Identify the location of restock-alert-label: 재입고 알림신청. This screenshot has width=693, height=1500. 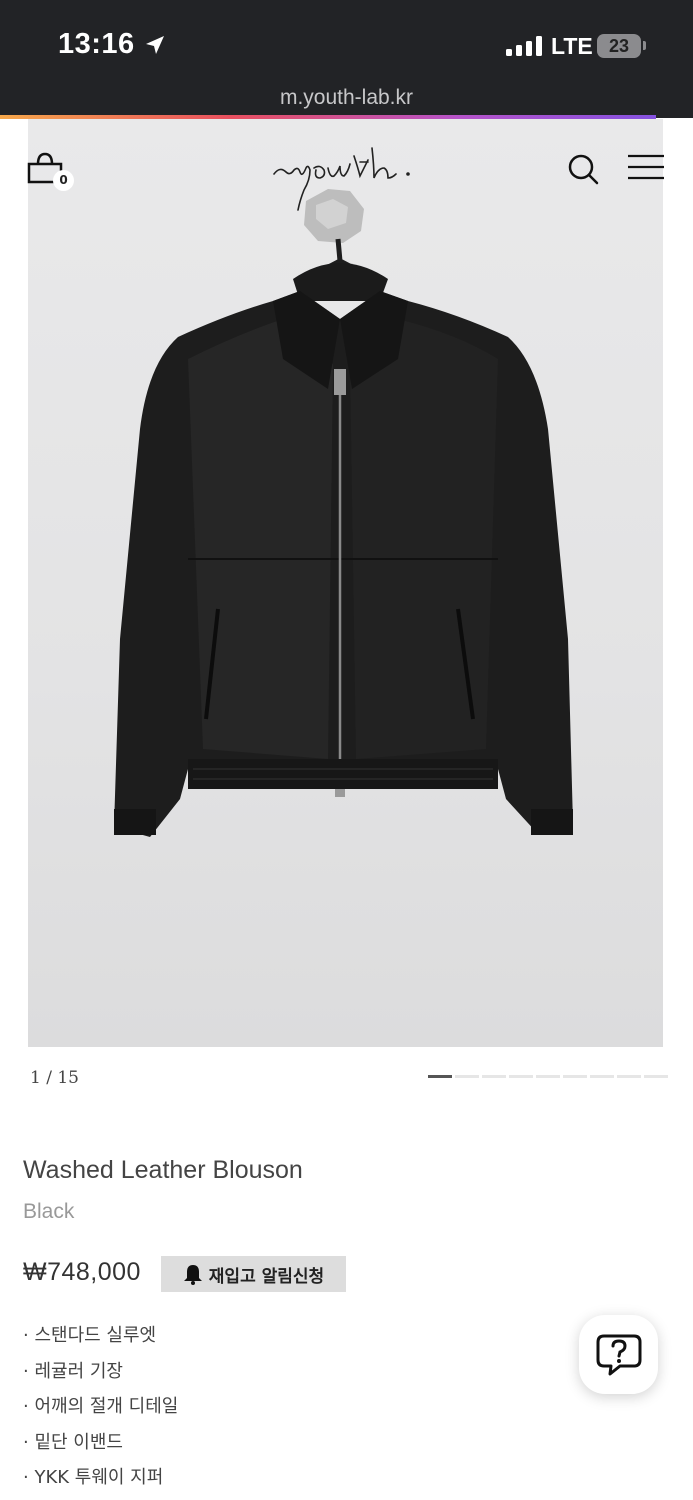
(266, 1276).